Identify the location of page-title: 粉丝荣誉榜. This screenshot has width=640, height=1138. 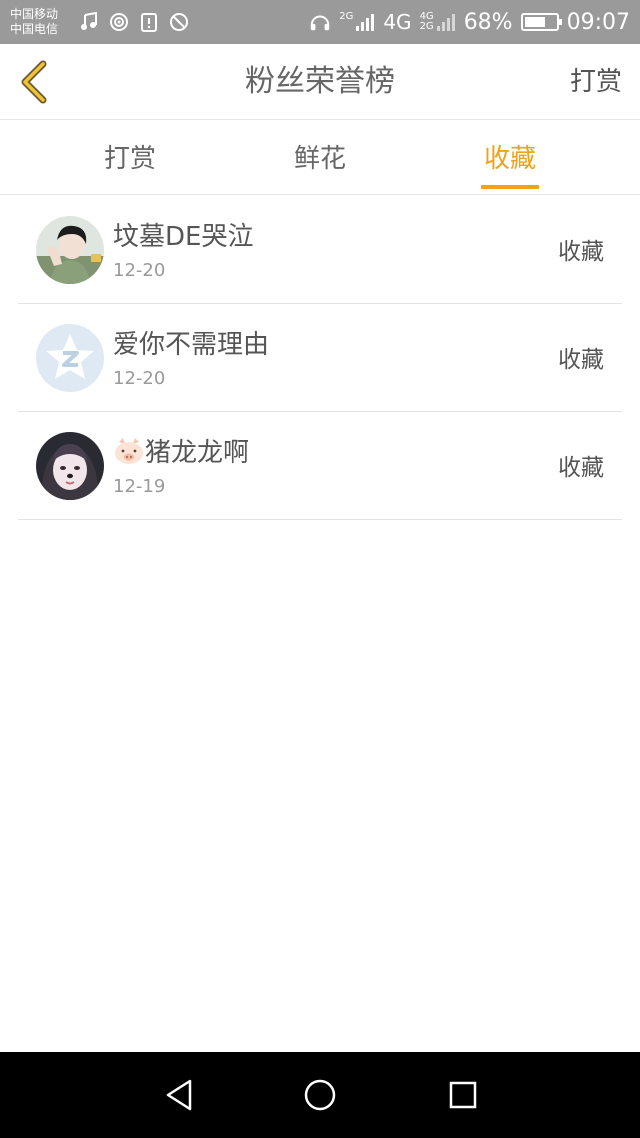
(320, 81).